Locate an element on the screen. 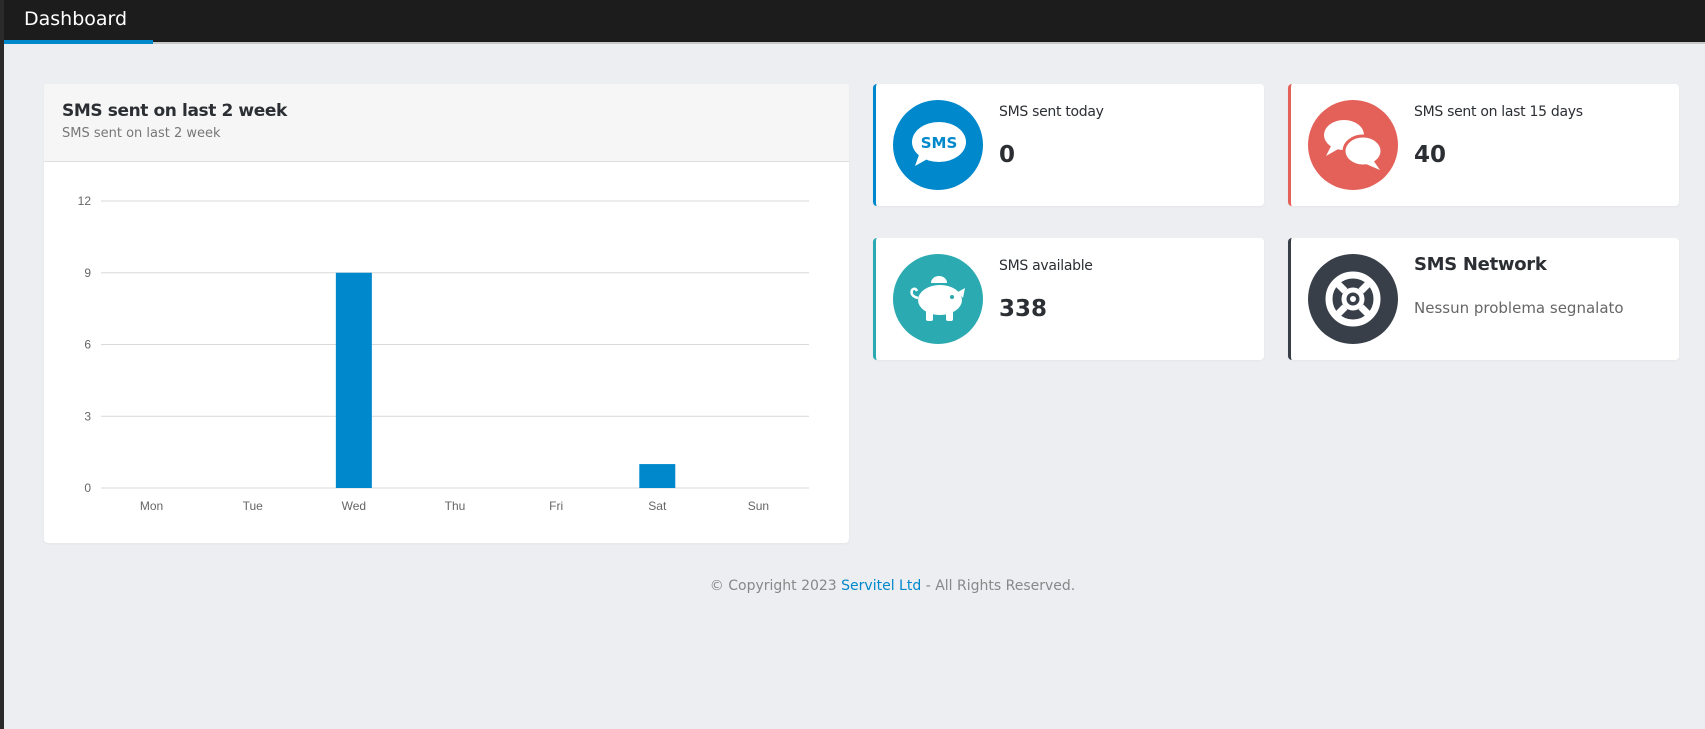 The width and height of the screenshot is (1705, 729). stat-label-sms-today: SMS sent today is located at coordinates (1051, 112).